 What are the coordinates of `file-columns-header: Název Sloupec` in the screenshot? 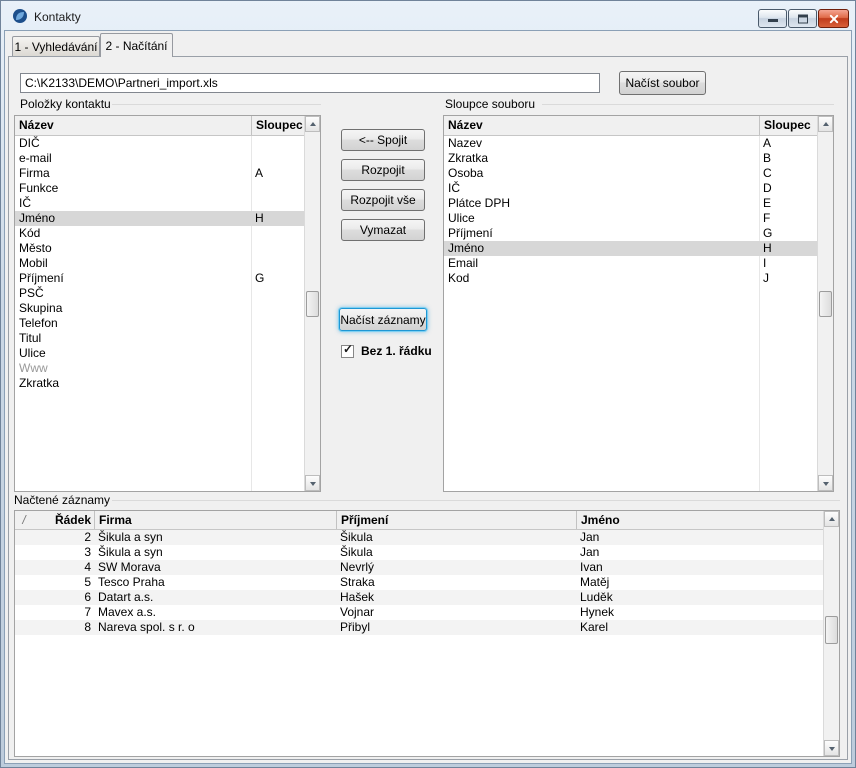 It's located at (630, 126).